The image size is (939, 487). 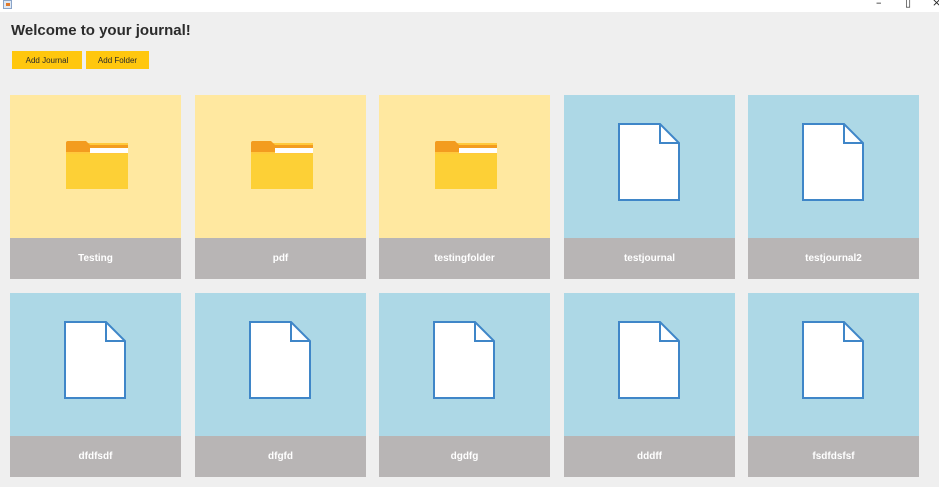 I want to click on journal-tile: dfdfsdf, so click(x=95, y=385).